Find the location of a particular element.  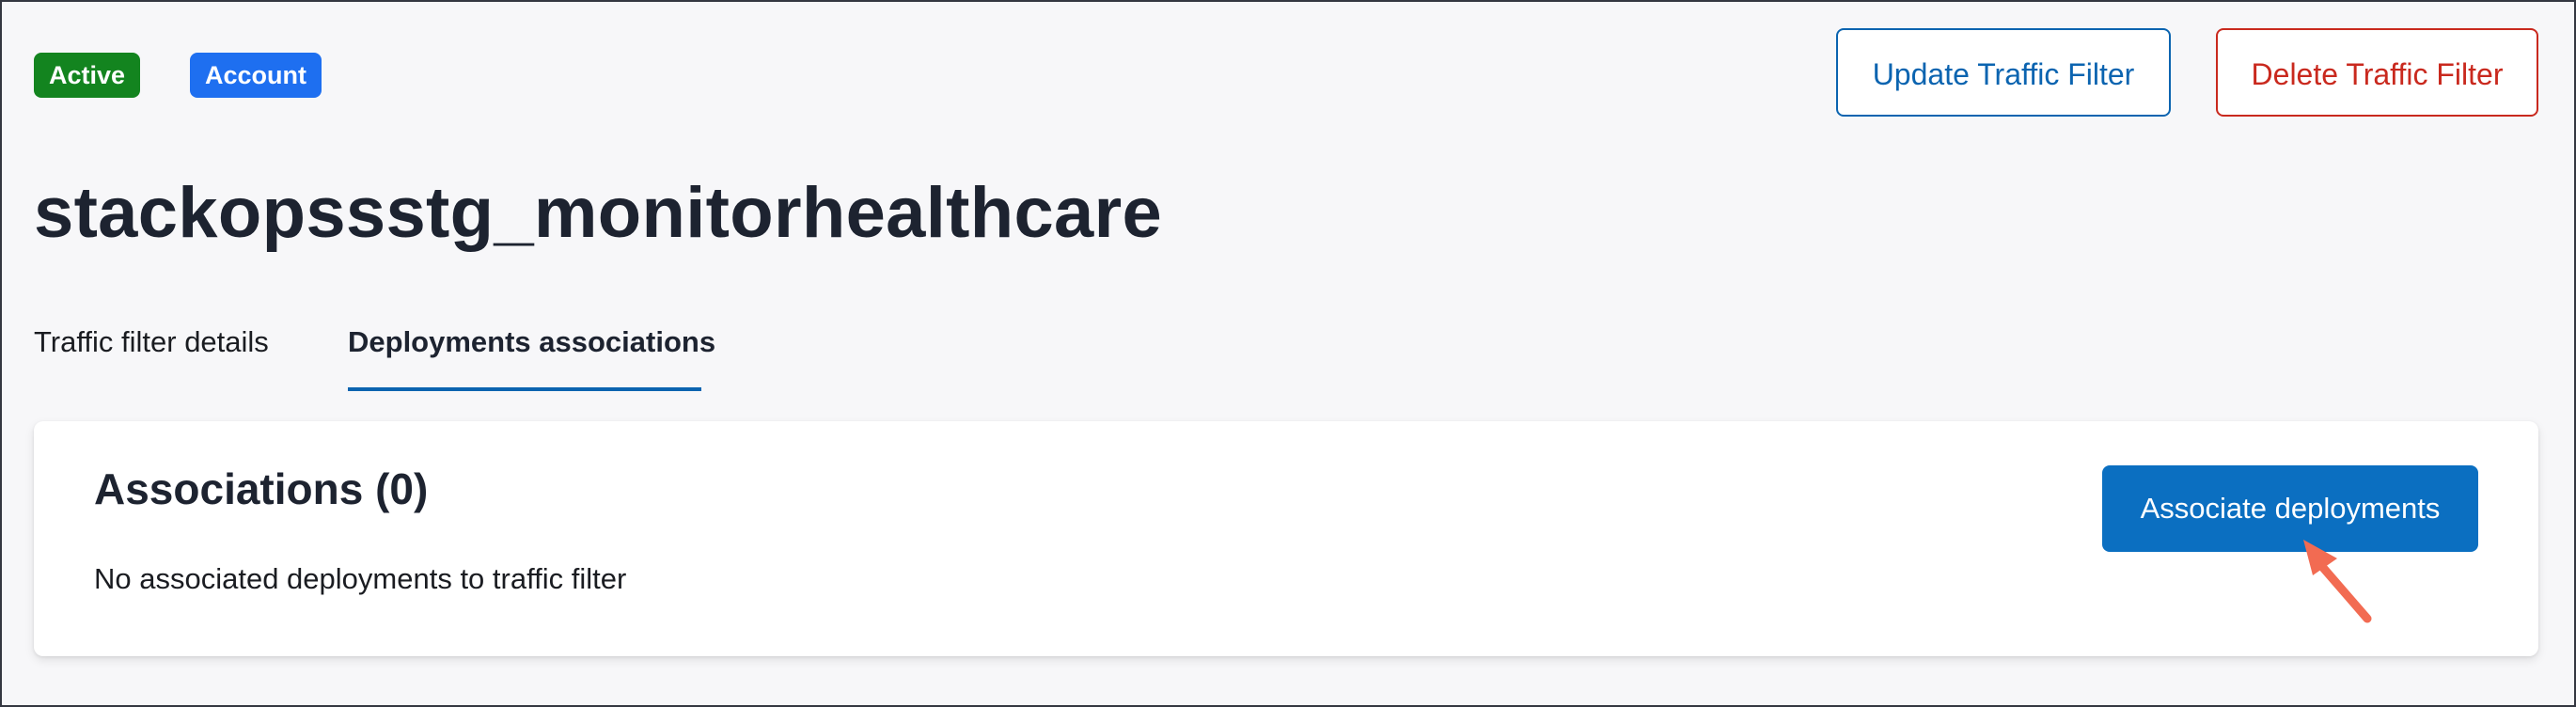

scope-badge: Account is located at coordinates (256, 76).